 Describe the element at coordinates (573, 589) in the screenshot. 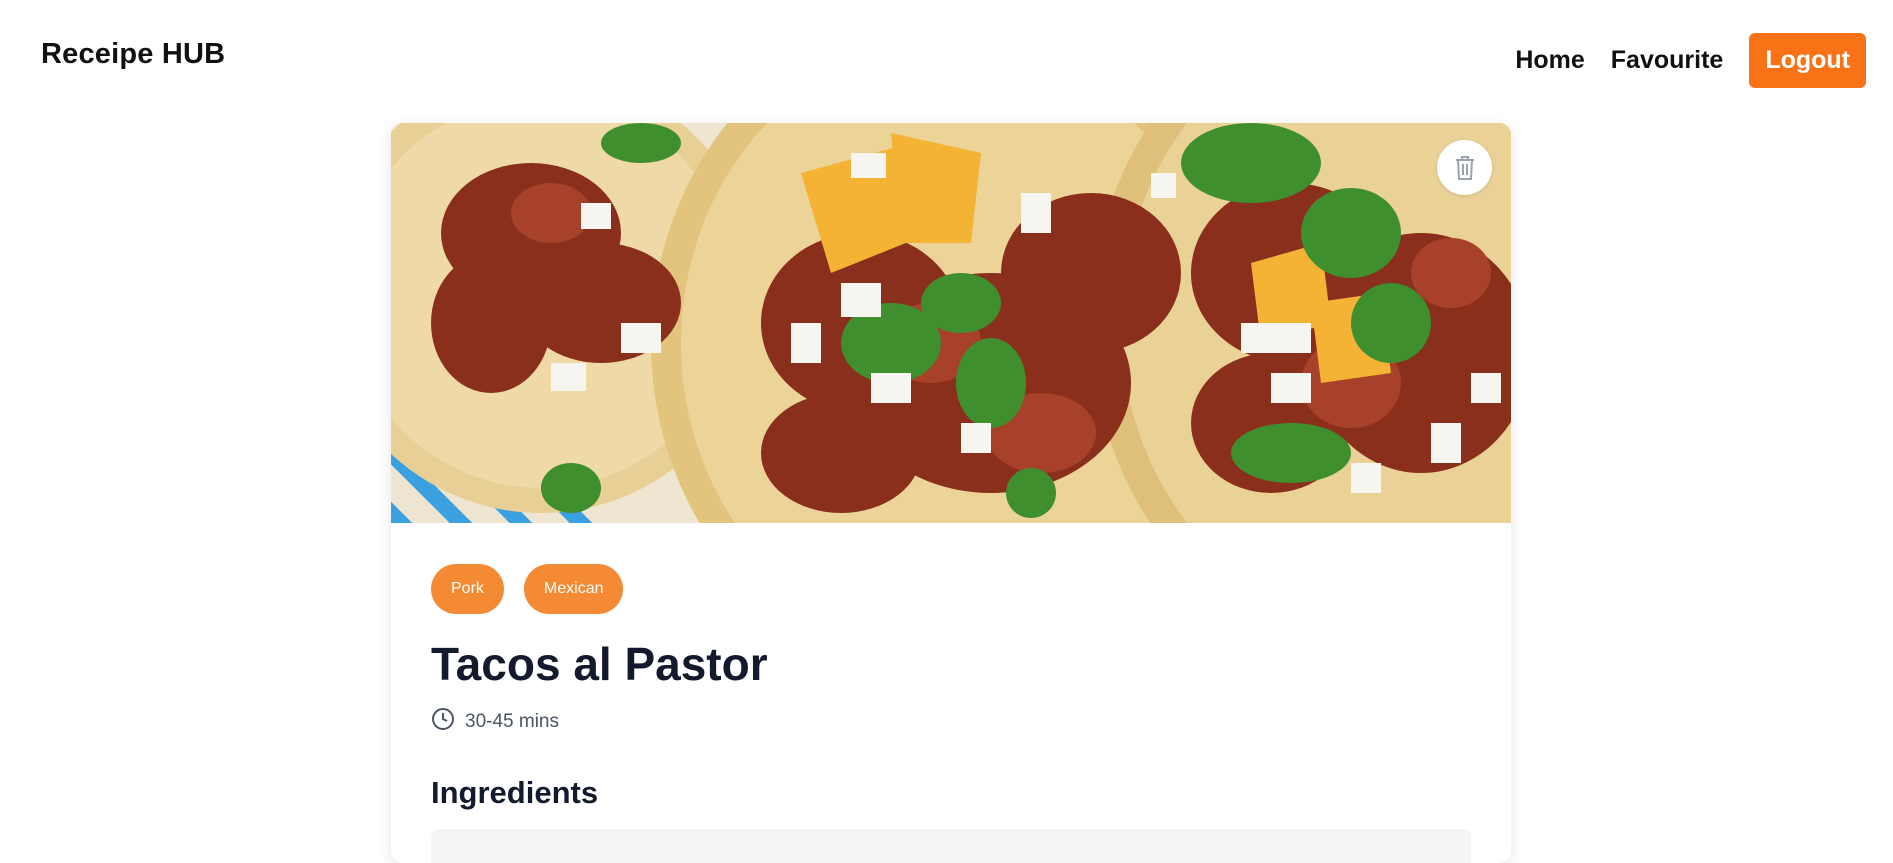

I see `tag-mexican: Mexican` at that location.